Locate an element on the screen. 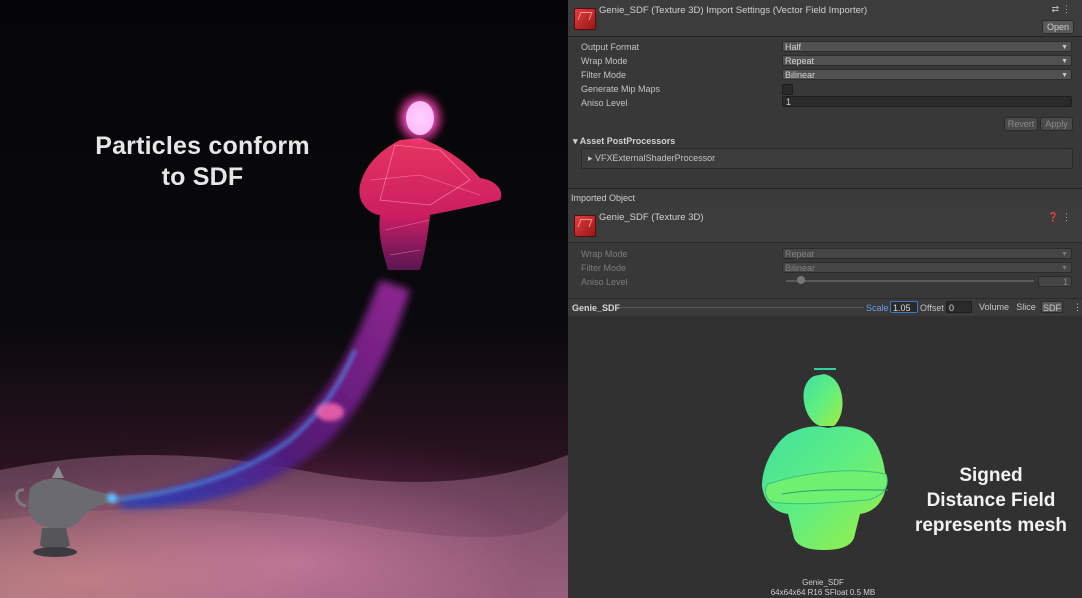 The image size is (1082, 598). header-icons: ⇄⋮ is located at coordinates (1062, 9).